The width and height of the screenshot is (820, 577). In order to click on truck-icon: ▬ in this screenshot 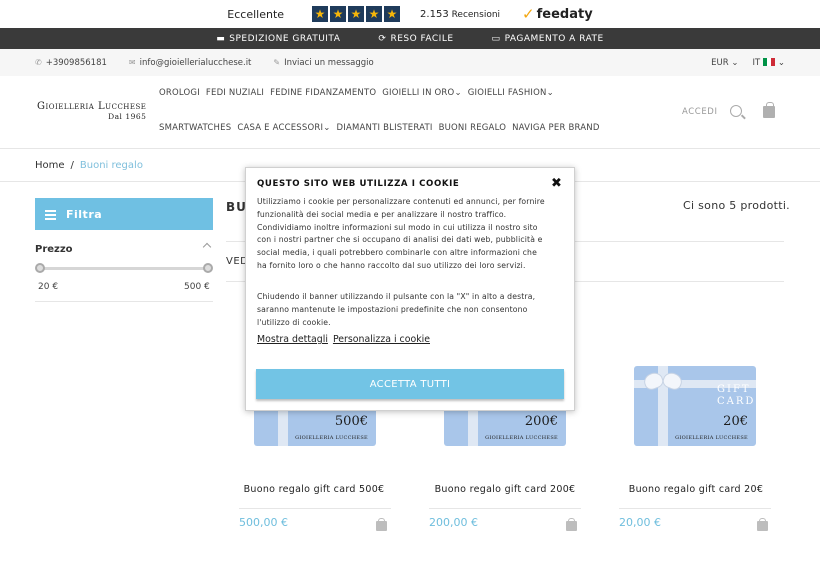, I will do `click(221, 38)`.